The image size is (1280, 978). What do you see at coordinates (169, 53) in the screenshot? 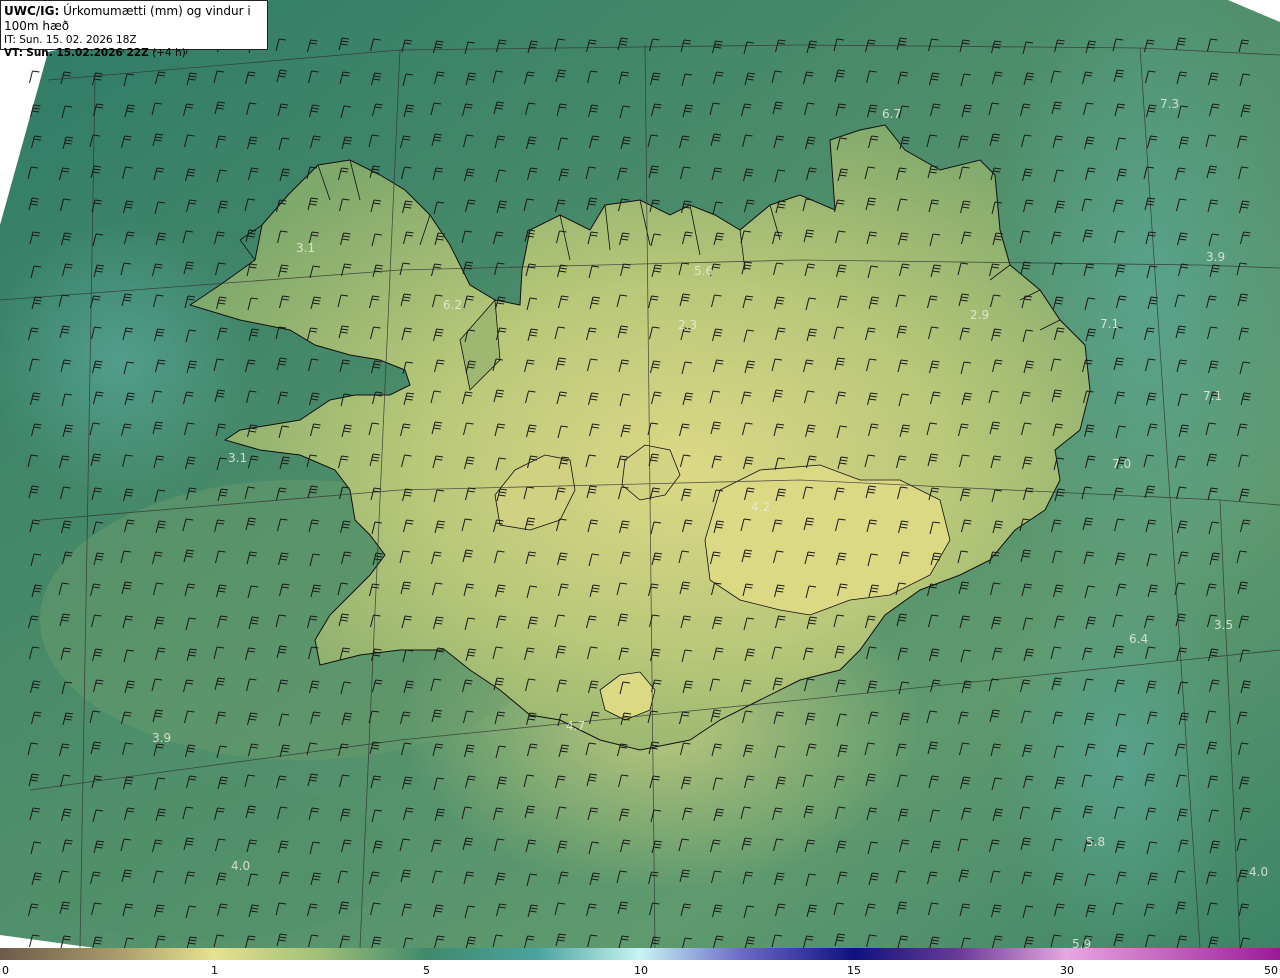
I see `valid-time-offset: (+4 h)` at bounding box center [169, 53].